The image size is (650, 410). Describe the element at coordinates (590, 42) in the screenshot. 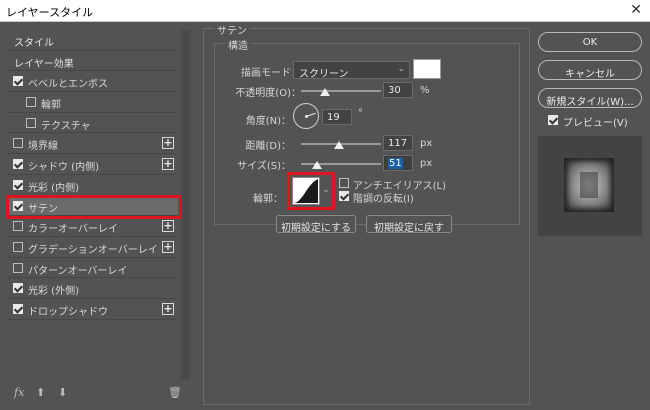

I see `ok-button: OK` at that location.